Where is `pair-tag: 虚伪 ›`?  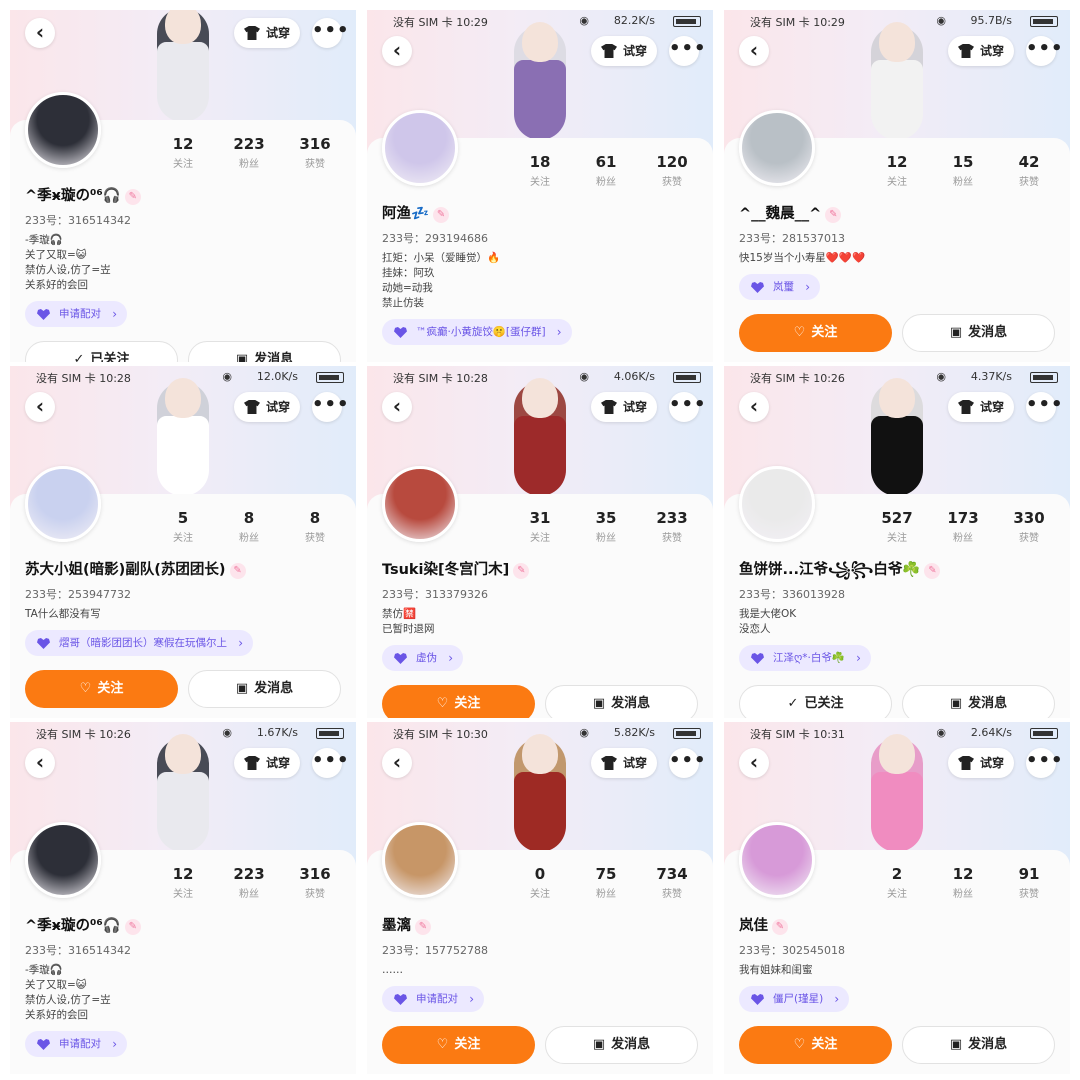 pair-tag: 虚伪 › is located at coordinates (422, 658).